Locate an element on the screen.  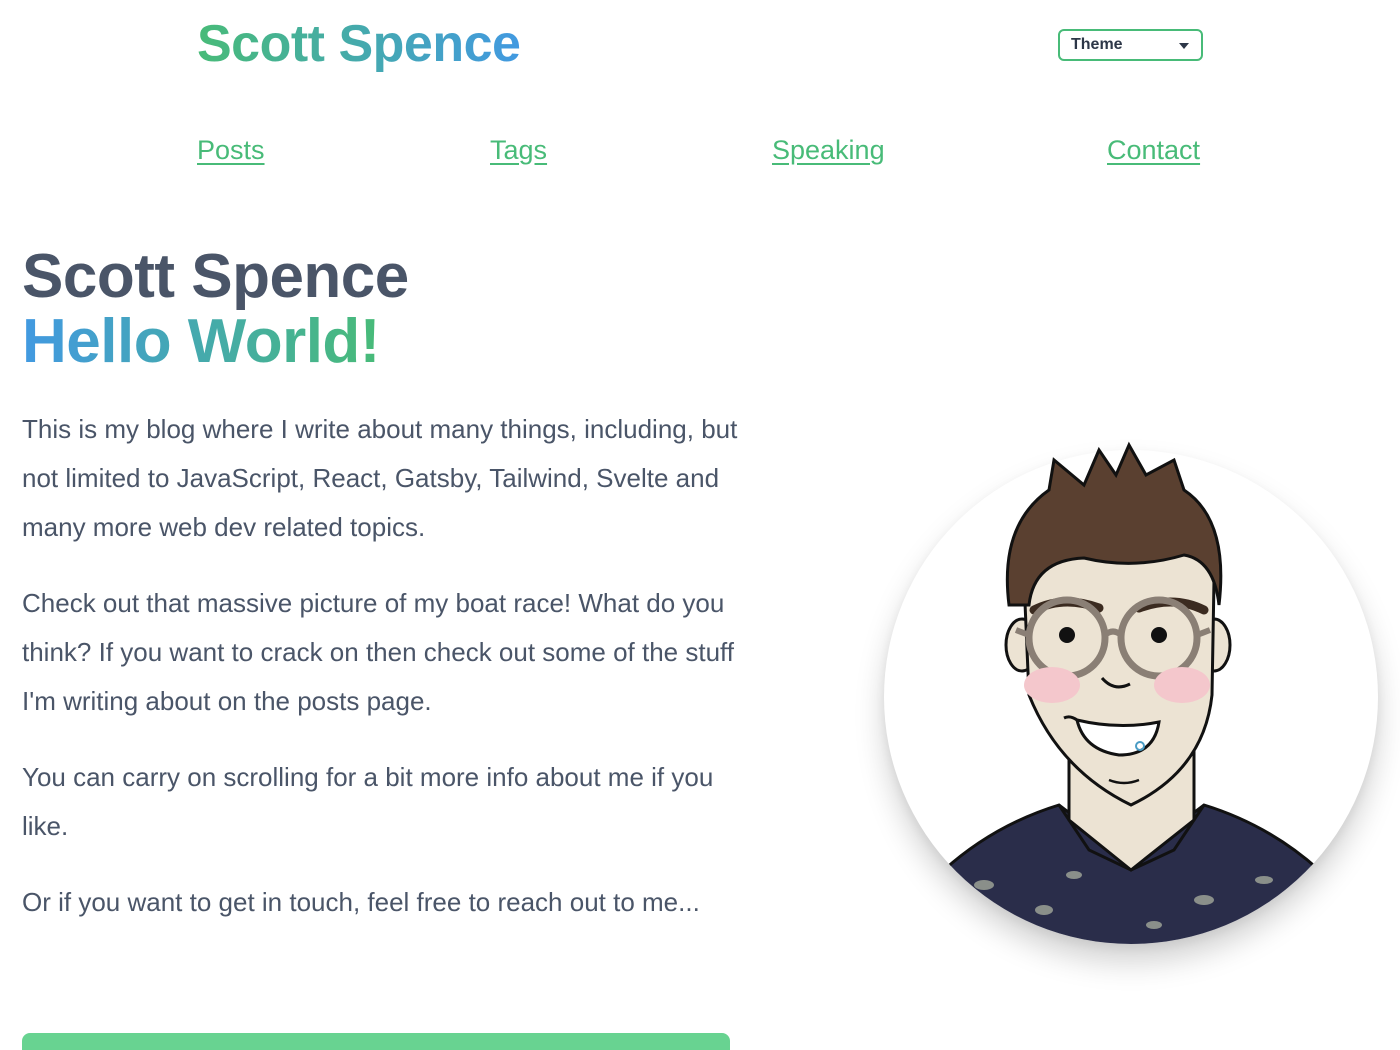
nav-link-contact: Contact is located at coordinates (1153, 150).